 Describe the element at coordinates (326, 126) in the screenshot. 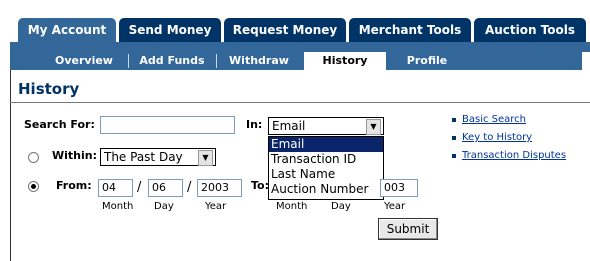

I see `search-field-select: Email ▼` at that location.